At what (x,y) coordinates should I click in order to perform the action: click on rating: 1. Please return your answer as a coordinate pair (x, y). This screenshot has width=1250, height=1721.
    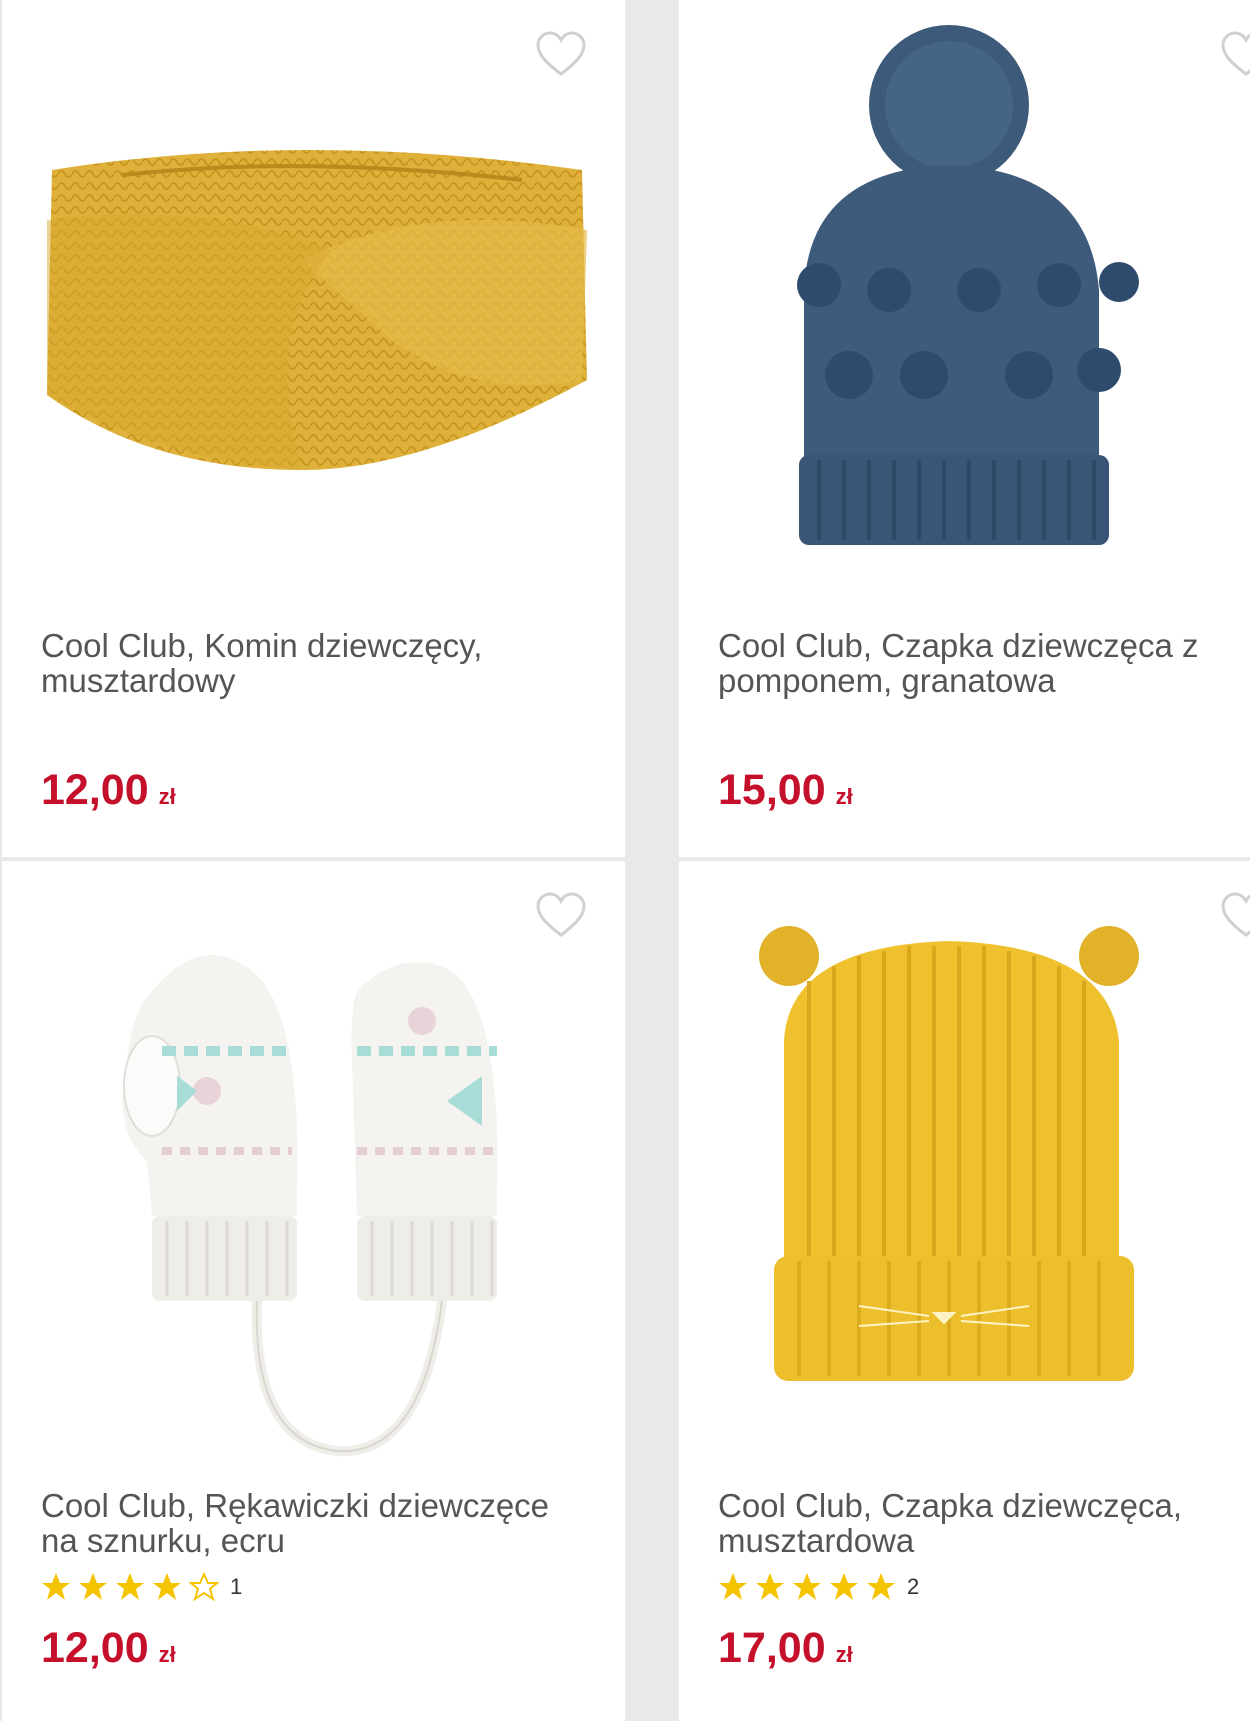
    Looking at the image, I should click on (141, 1586).